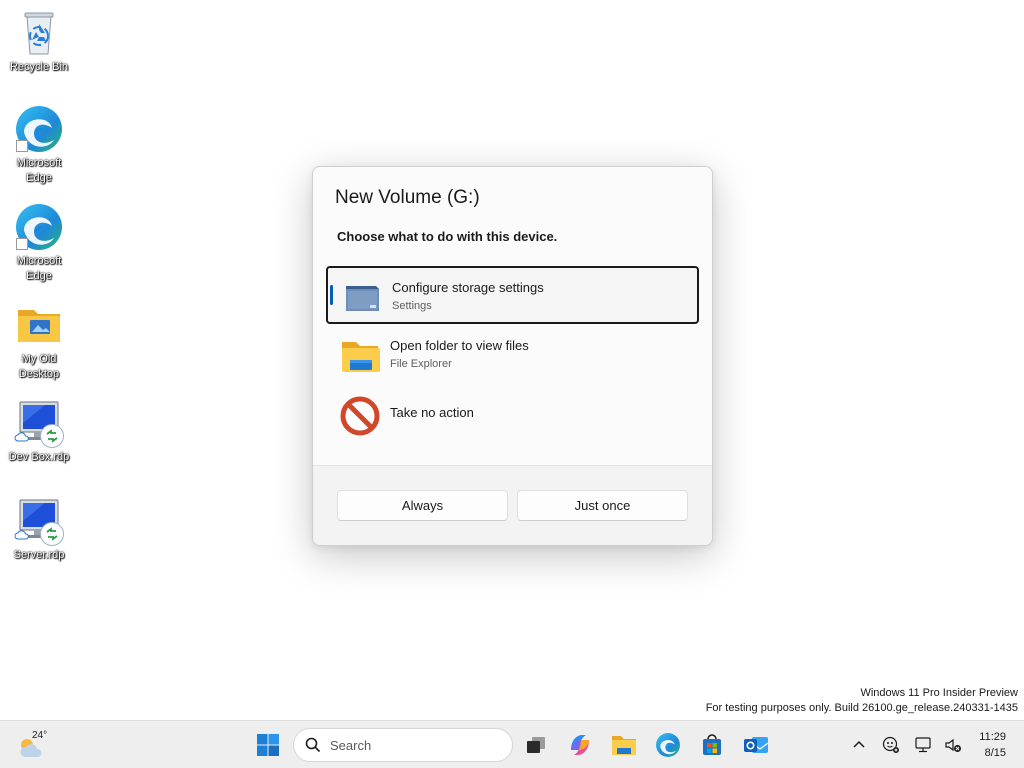 This screenshot has width=1024, height=768. Describe the element at coordinates (362, 298) in the screenshot. I see `storage-drive-icon` at that location.